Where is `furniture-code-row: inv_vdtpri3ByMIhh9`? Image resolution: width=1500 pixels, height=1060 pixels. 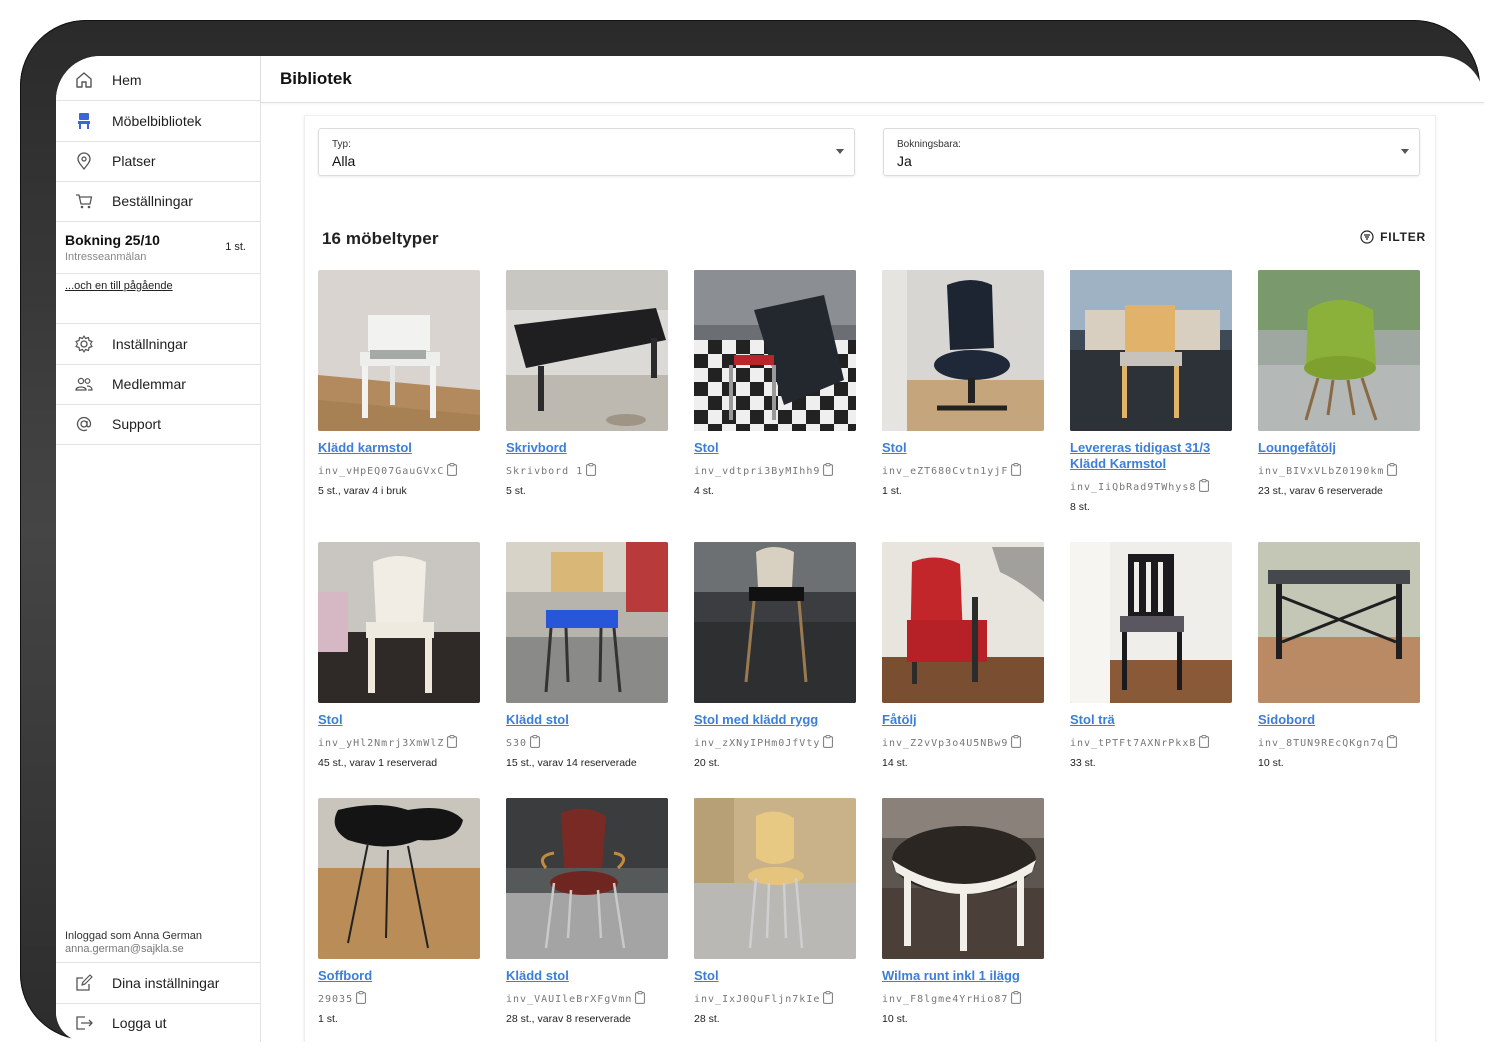 furniture-code-row: inv_vdtpri3ByMIhh9 is located at coordinates (775, 471).